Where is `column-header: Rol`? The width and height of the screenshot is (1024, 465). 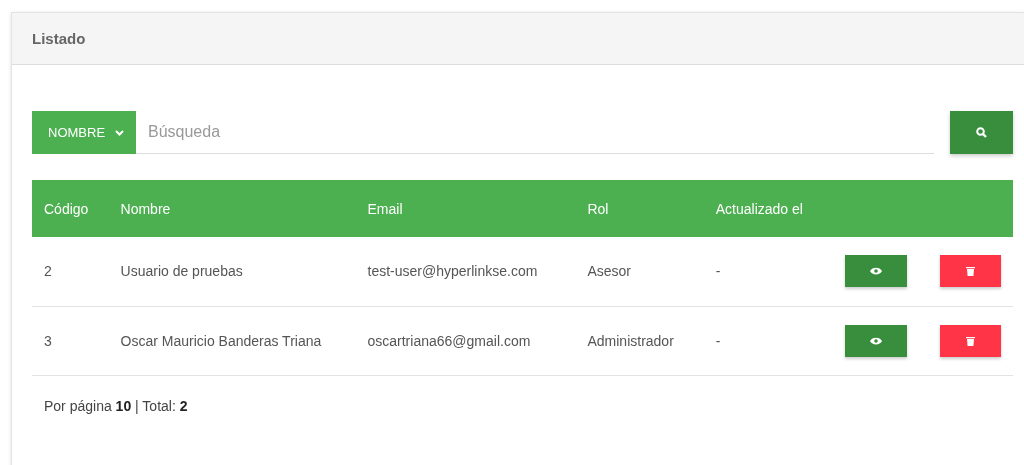
column-header: Rol is located at coordinates (639, 208).